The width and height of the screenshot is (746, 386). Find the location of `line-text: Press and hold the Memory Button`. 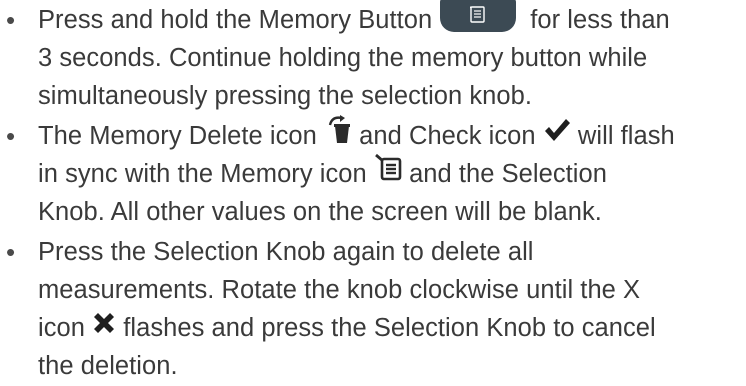

line-text: Press and hold the Memory Button is located at coordinates (235, 20).